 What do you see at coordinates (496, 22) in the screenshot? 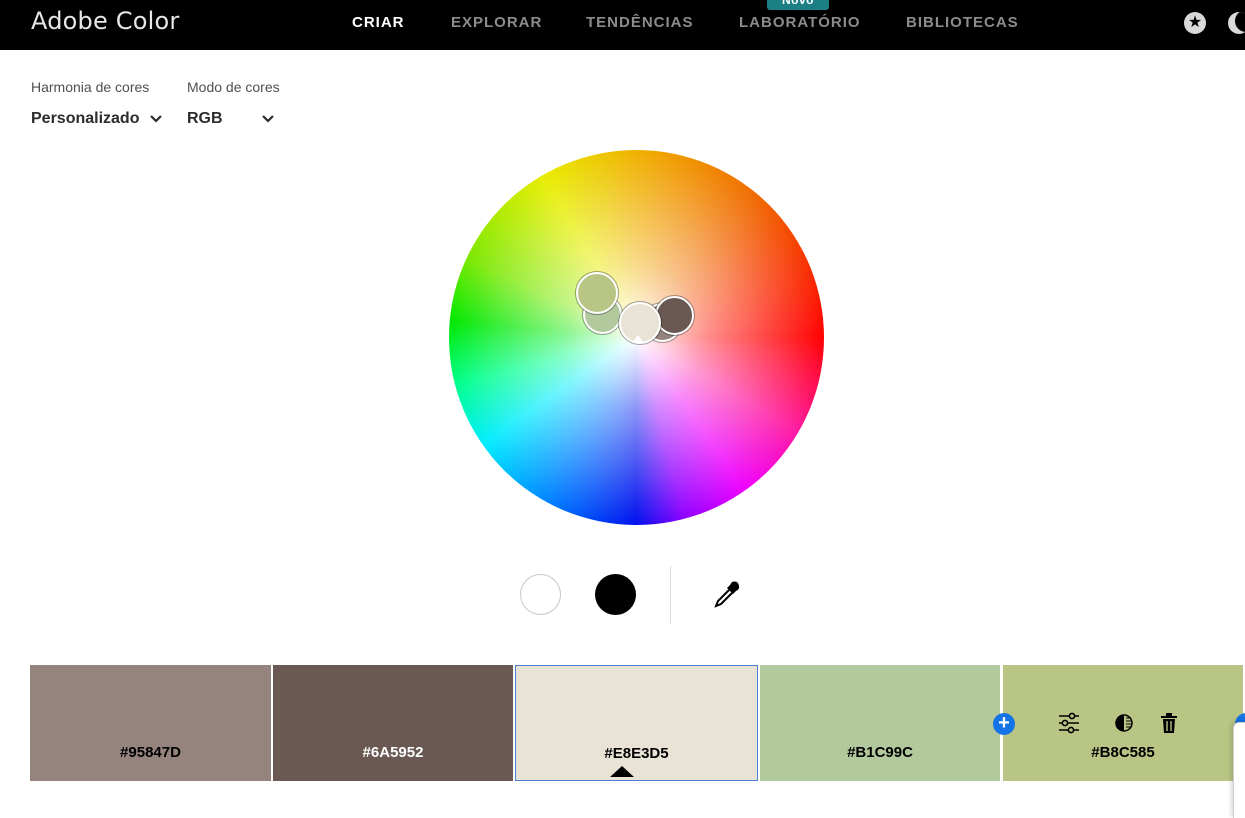
I see `nav-explorar: EXPLORAR` at bounding box center [496, 22].